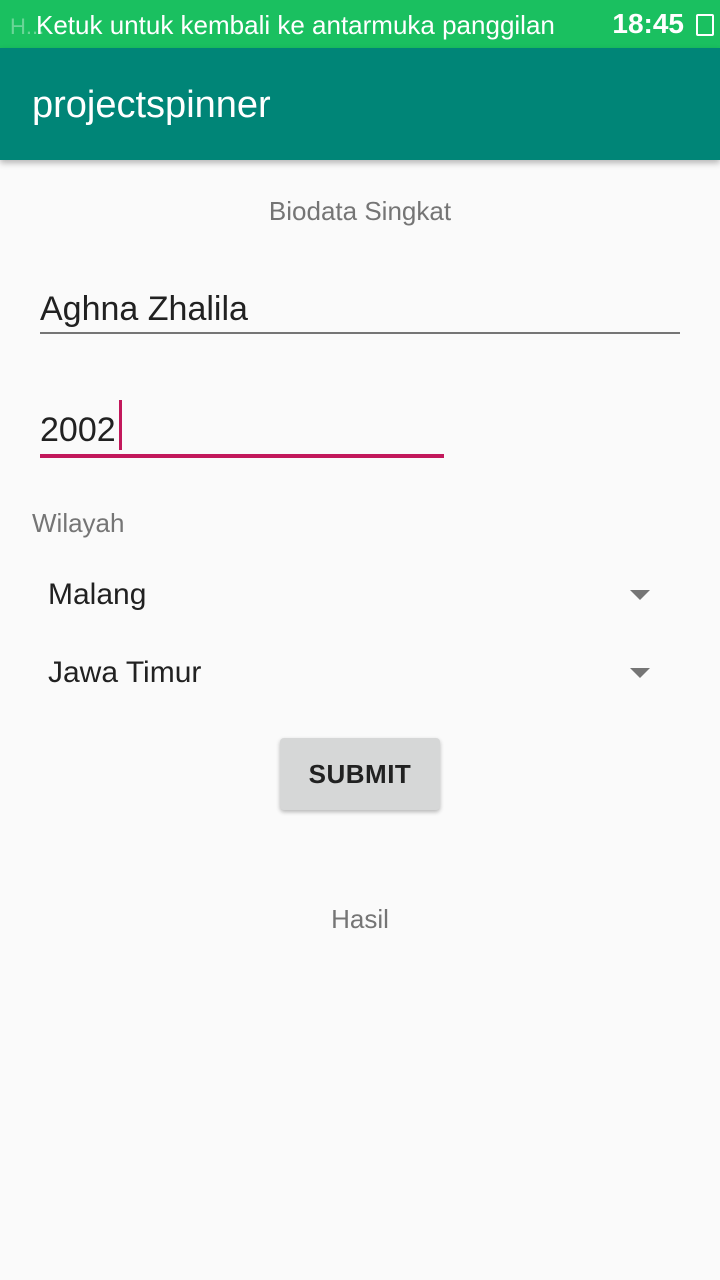 The height and width of the screenshot is (1280, 720). Describe the element at coordinates (151, 105) in the screenshot. I see `app-title: projectspinner` at that location.